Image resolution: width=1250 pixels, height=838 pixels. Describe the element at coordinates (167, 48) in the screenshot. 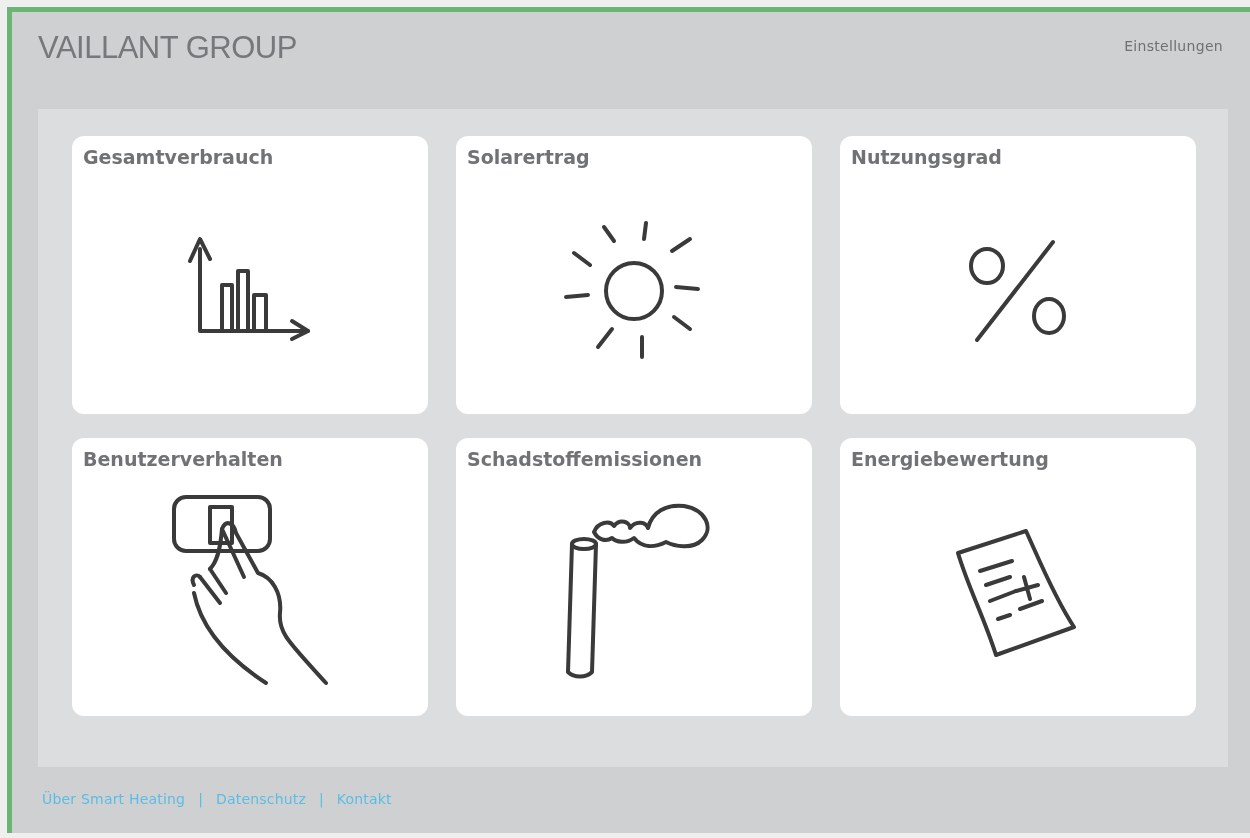

I see `company-logo: VAILLANT GROUP` at that location.